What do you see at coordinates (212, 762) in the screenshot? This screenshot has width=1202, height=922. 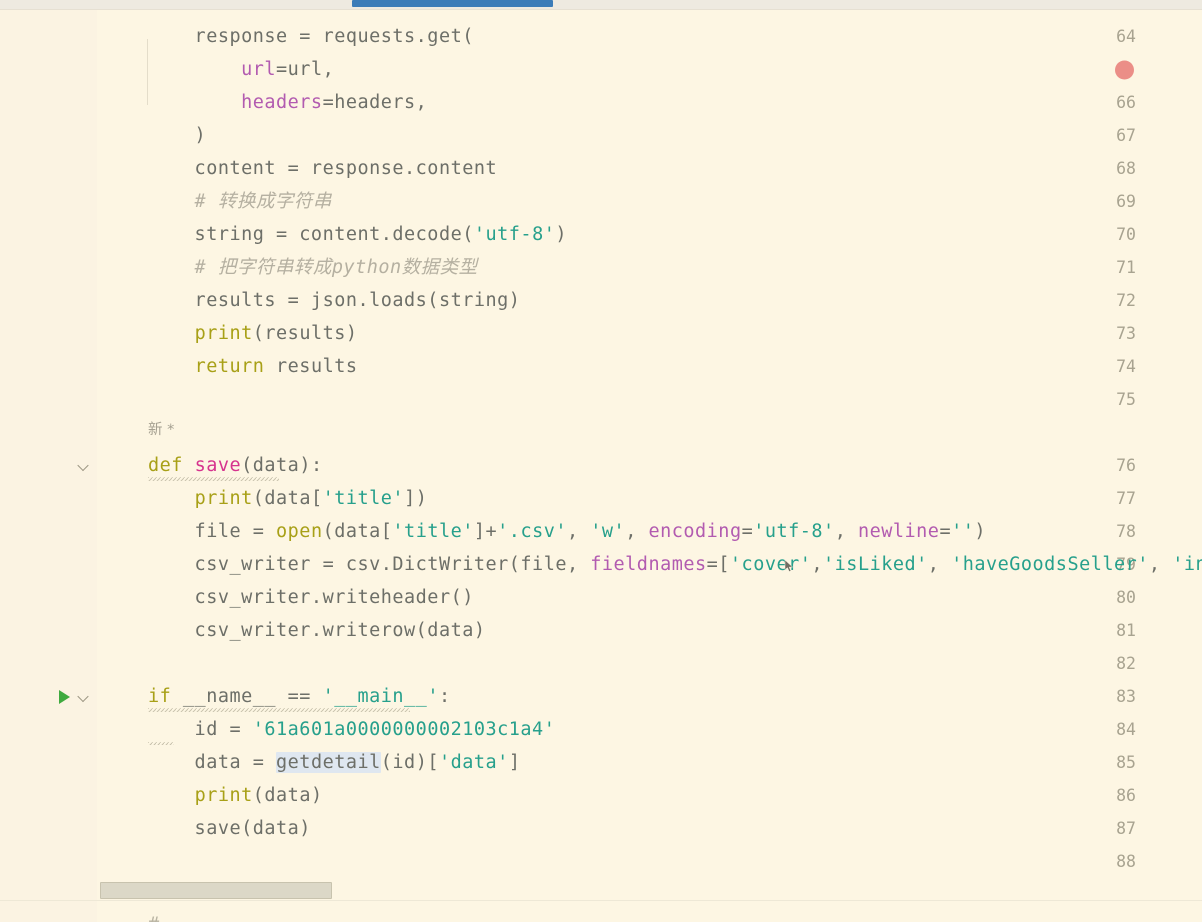 I see `code-token: data =` at bounding box center [212, 762].